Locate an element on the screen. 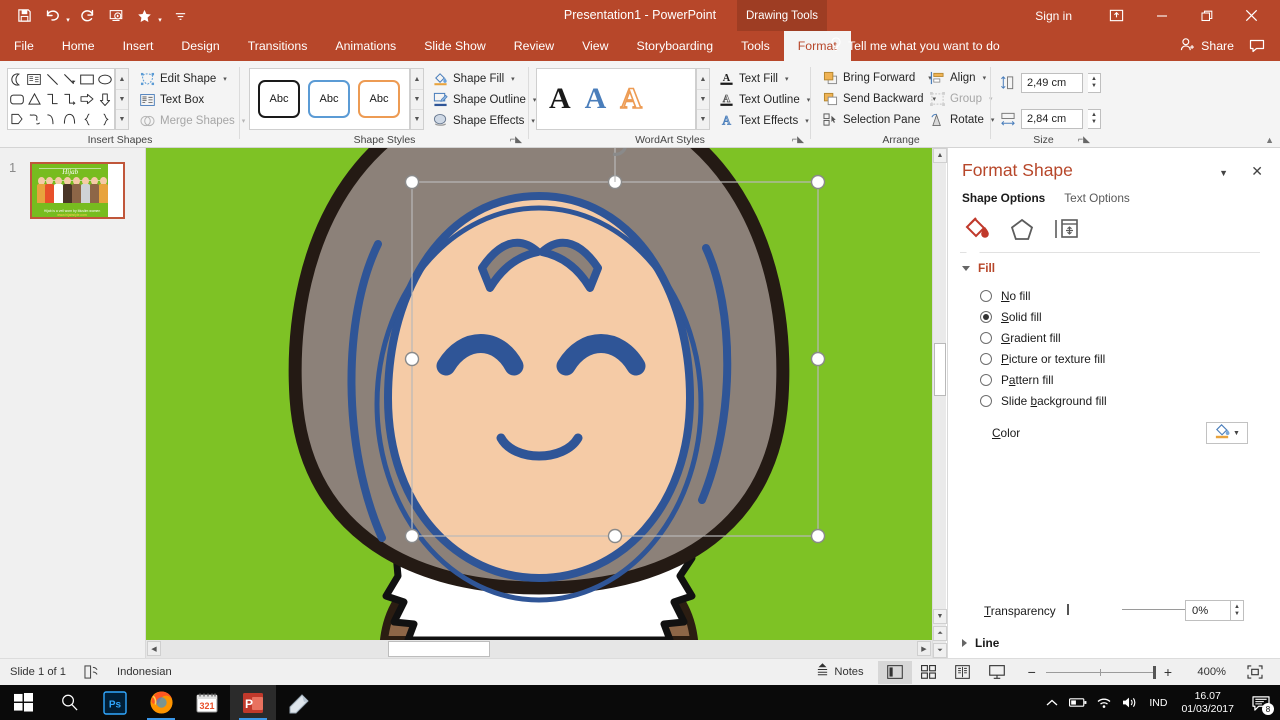 The width and height of the screenshot is (1280, 720). radio-picture-fill is located at coordinates (986, 358).